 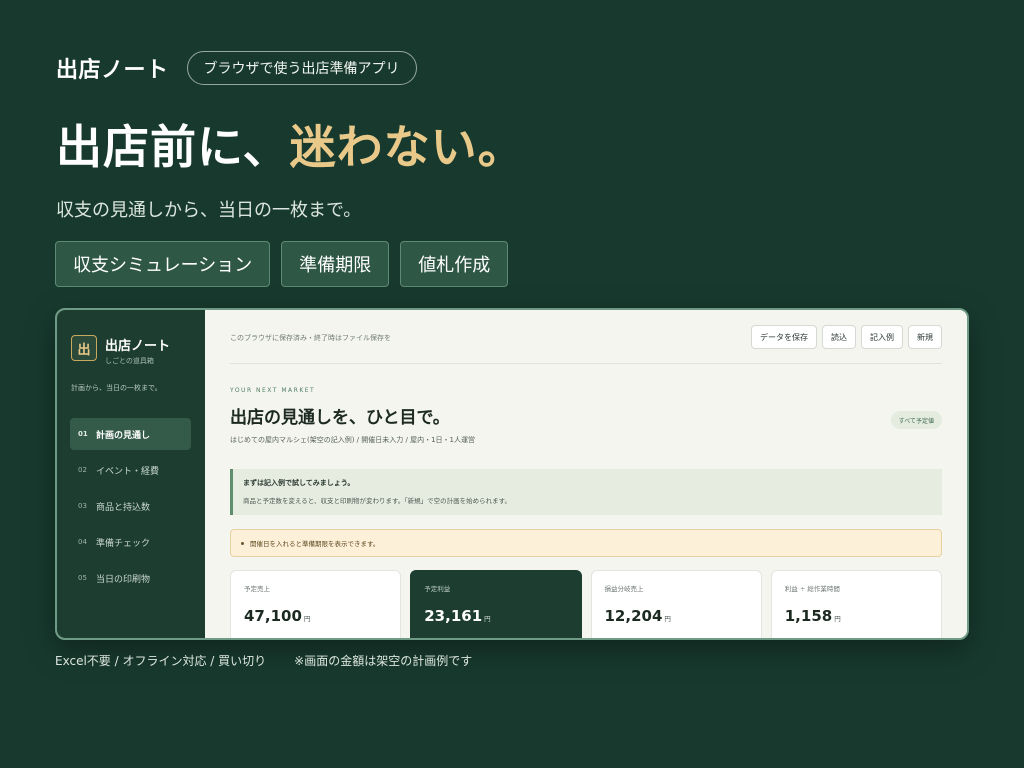 What do you see at coordinates (138, 346) in the screenshot?
I see `sidebar-title: 出店ノート` at bounding box center [138, 346].